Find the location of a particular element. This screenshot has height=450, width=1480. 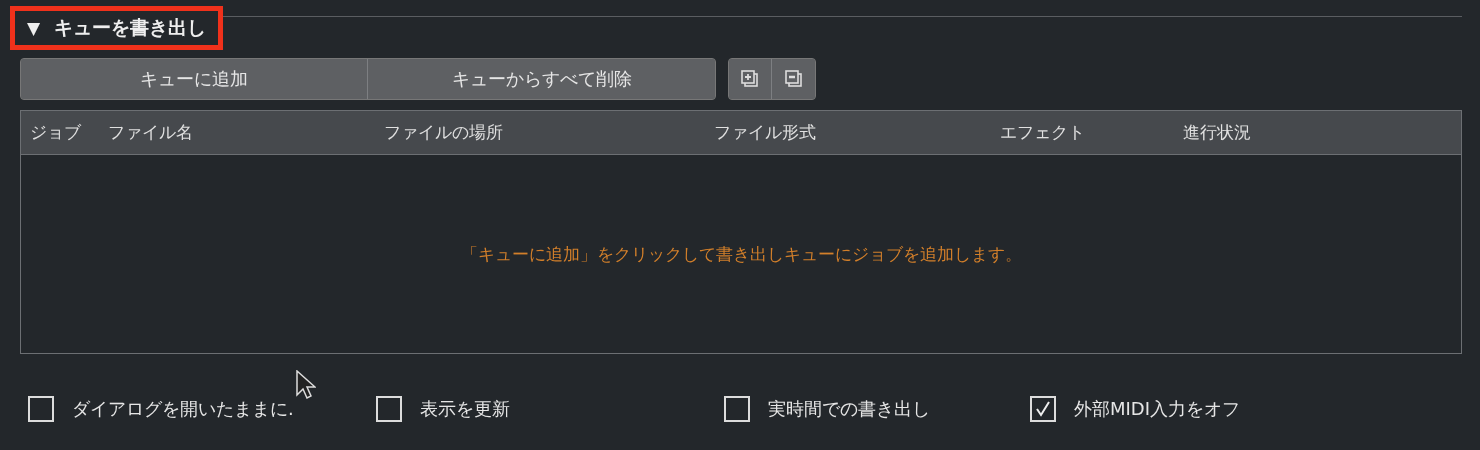

option-label: 表示を更新 is located at coordinates (465, 409).